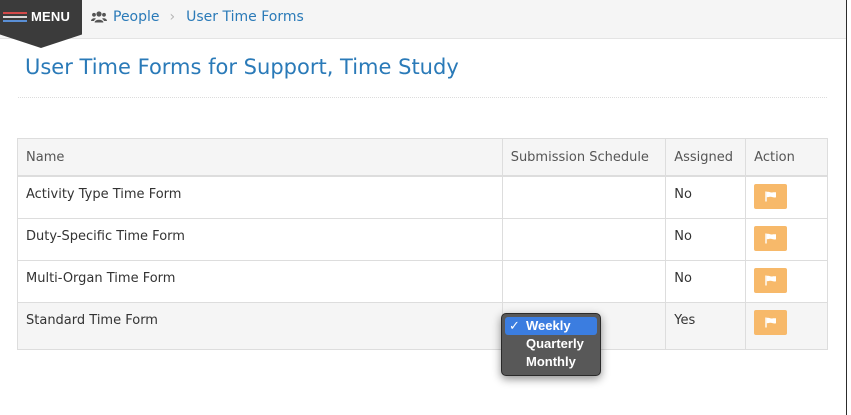 The image size is (851, 415). What do you see at coordinates (242, 67) in the screenshot?
I see `page-title: User Time Forms for Support, Time Study` at bounding box center [242, 67].